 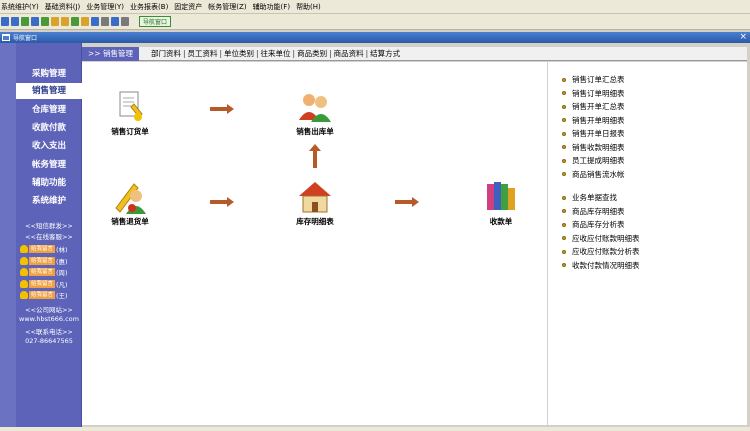 What do you see at coordinates (95, 21) in the screenshot?
I see `save-icon` at bounding box center [95, 21].